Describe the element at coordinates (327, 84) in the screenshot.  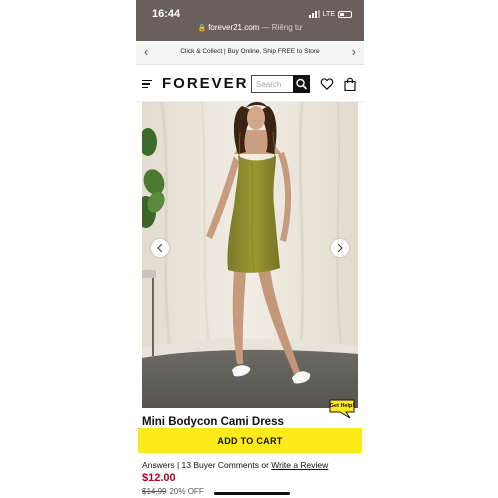
I see `heart-icon` at that location.